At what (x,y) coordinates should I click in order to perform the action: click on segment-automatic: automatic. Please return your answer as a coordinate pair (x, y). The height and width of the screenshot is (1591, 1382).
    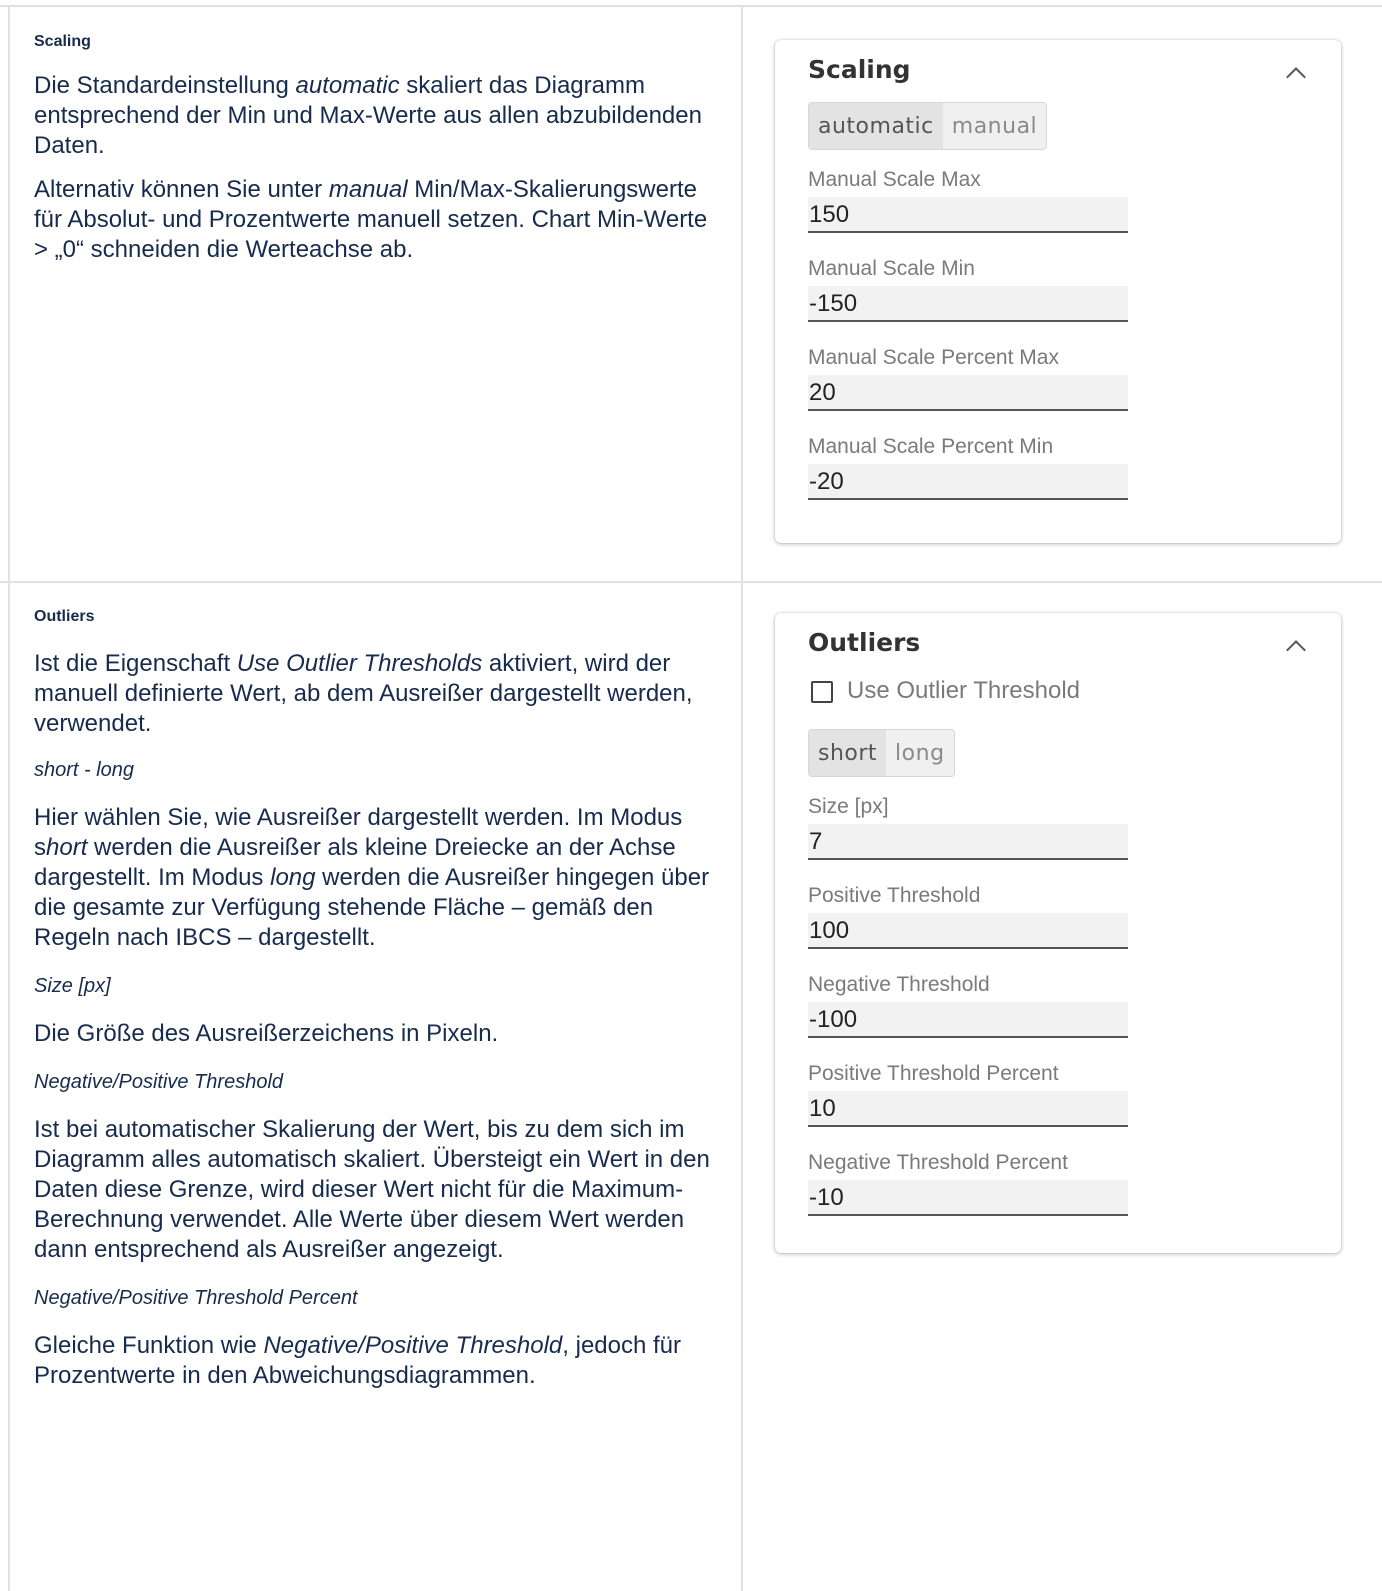
    Looking at the image, I should click on (876, 126).